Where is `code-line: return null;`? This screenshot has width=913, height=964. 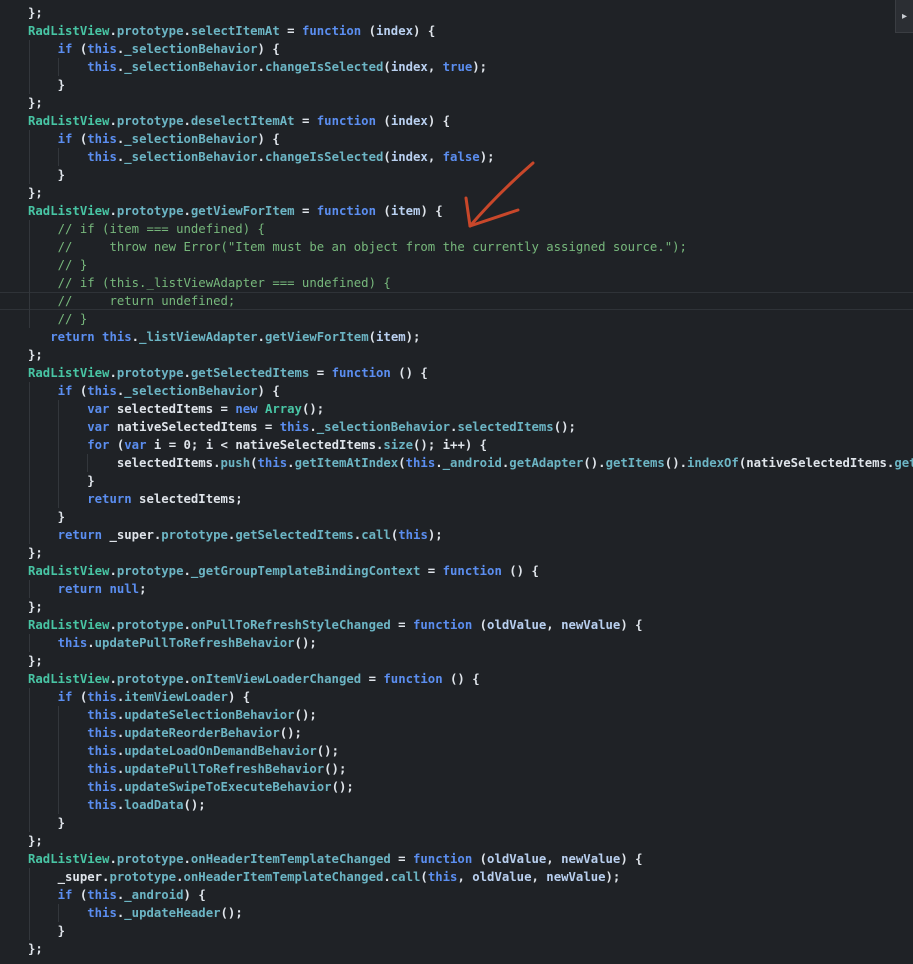
code-line: return null; is located at coordinates (456, 589).